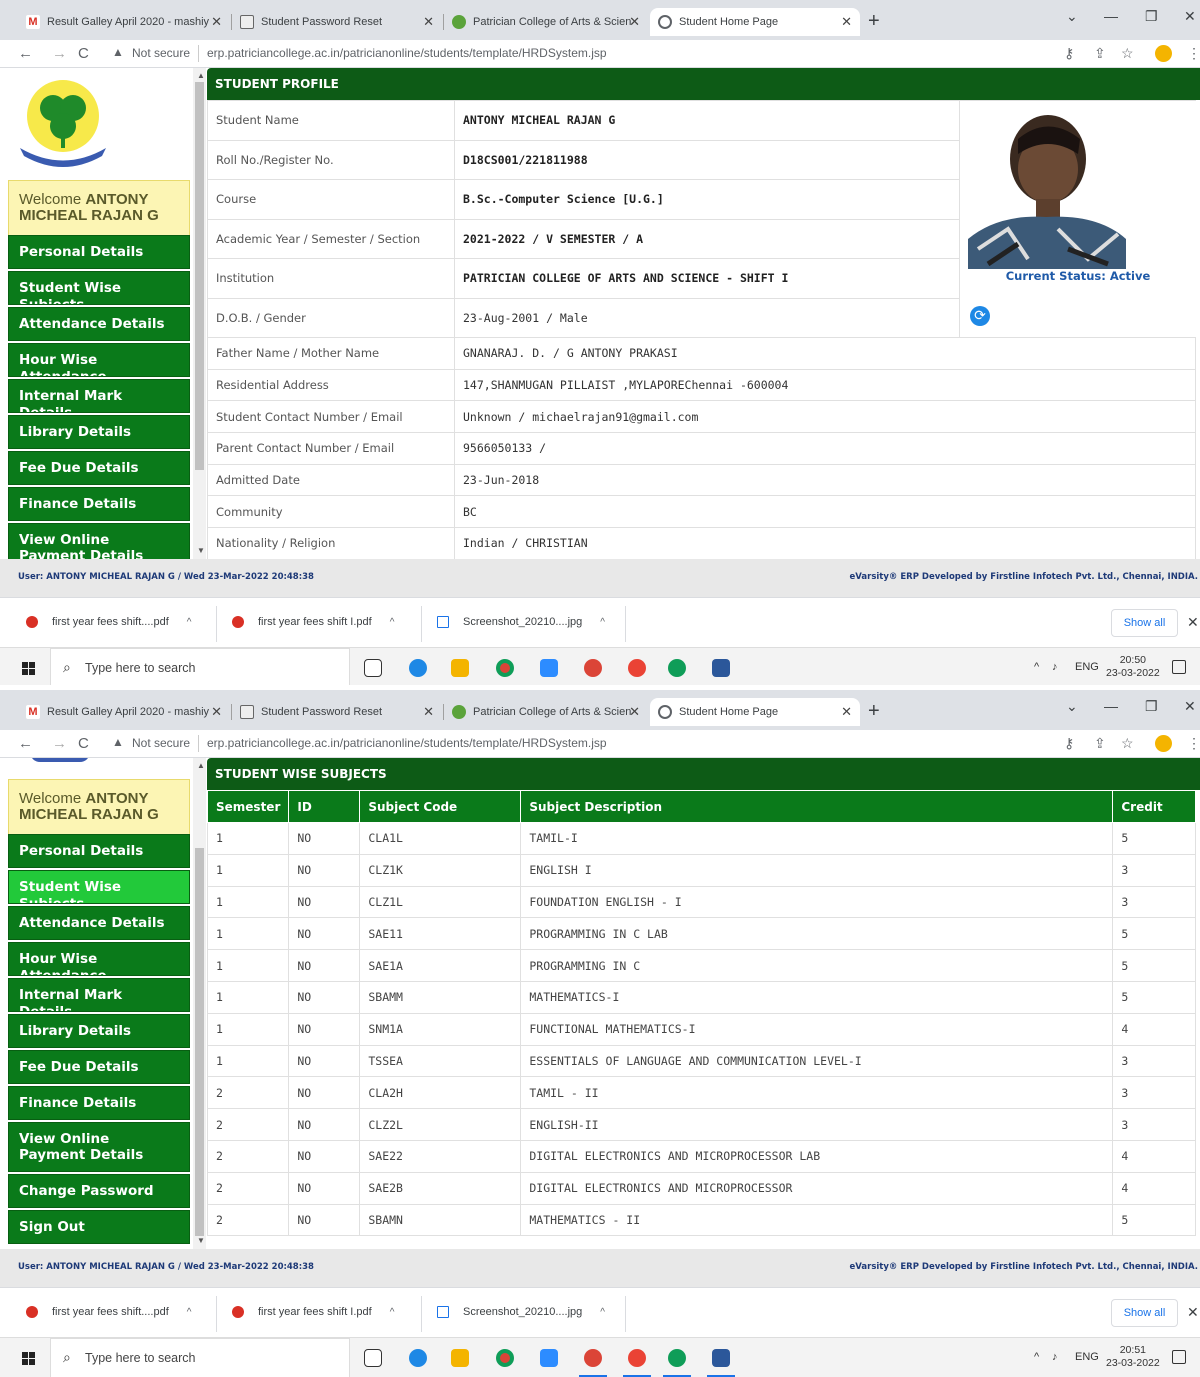 The height and width of the screenshot is (1377, 1200). I want to click on forward-icon: →, so click(59, 53).